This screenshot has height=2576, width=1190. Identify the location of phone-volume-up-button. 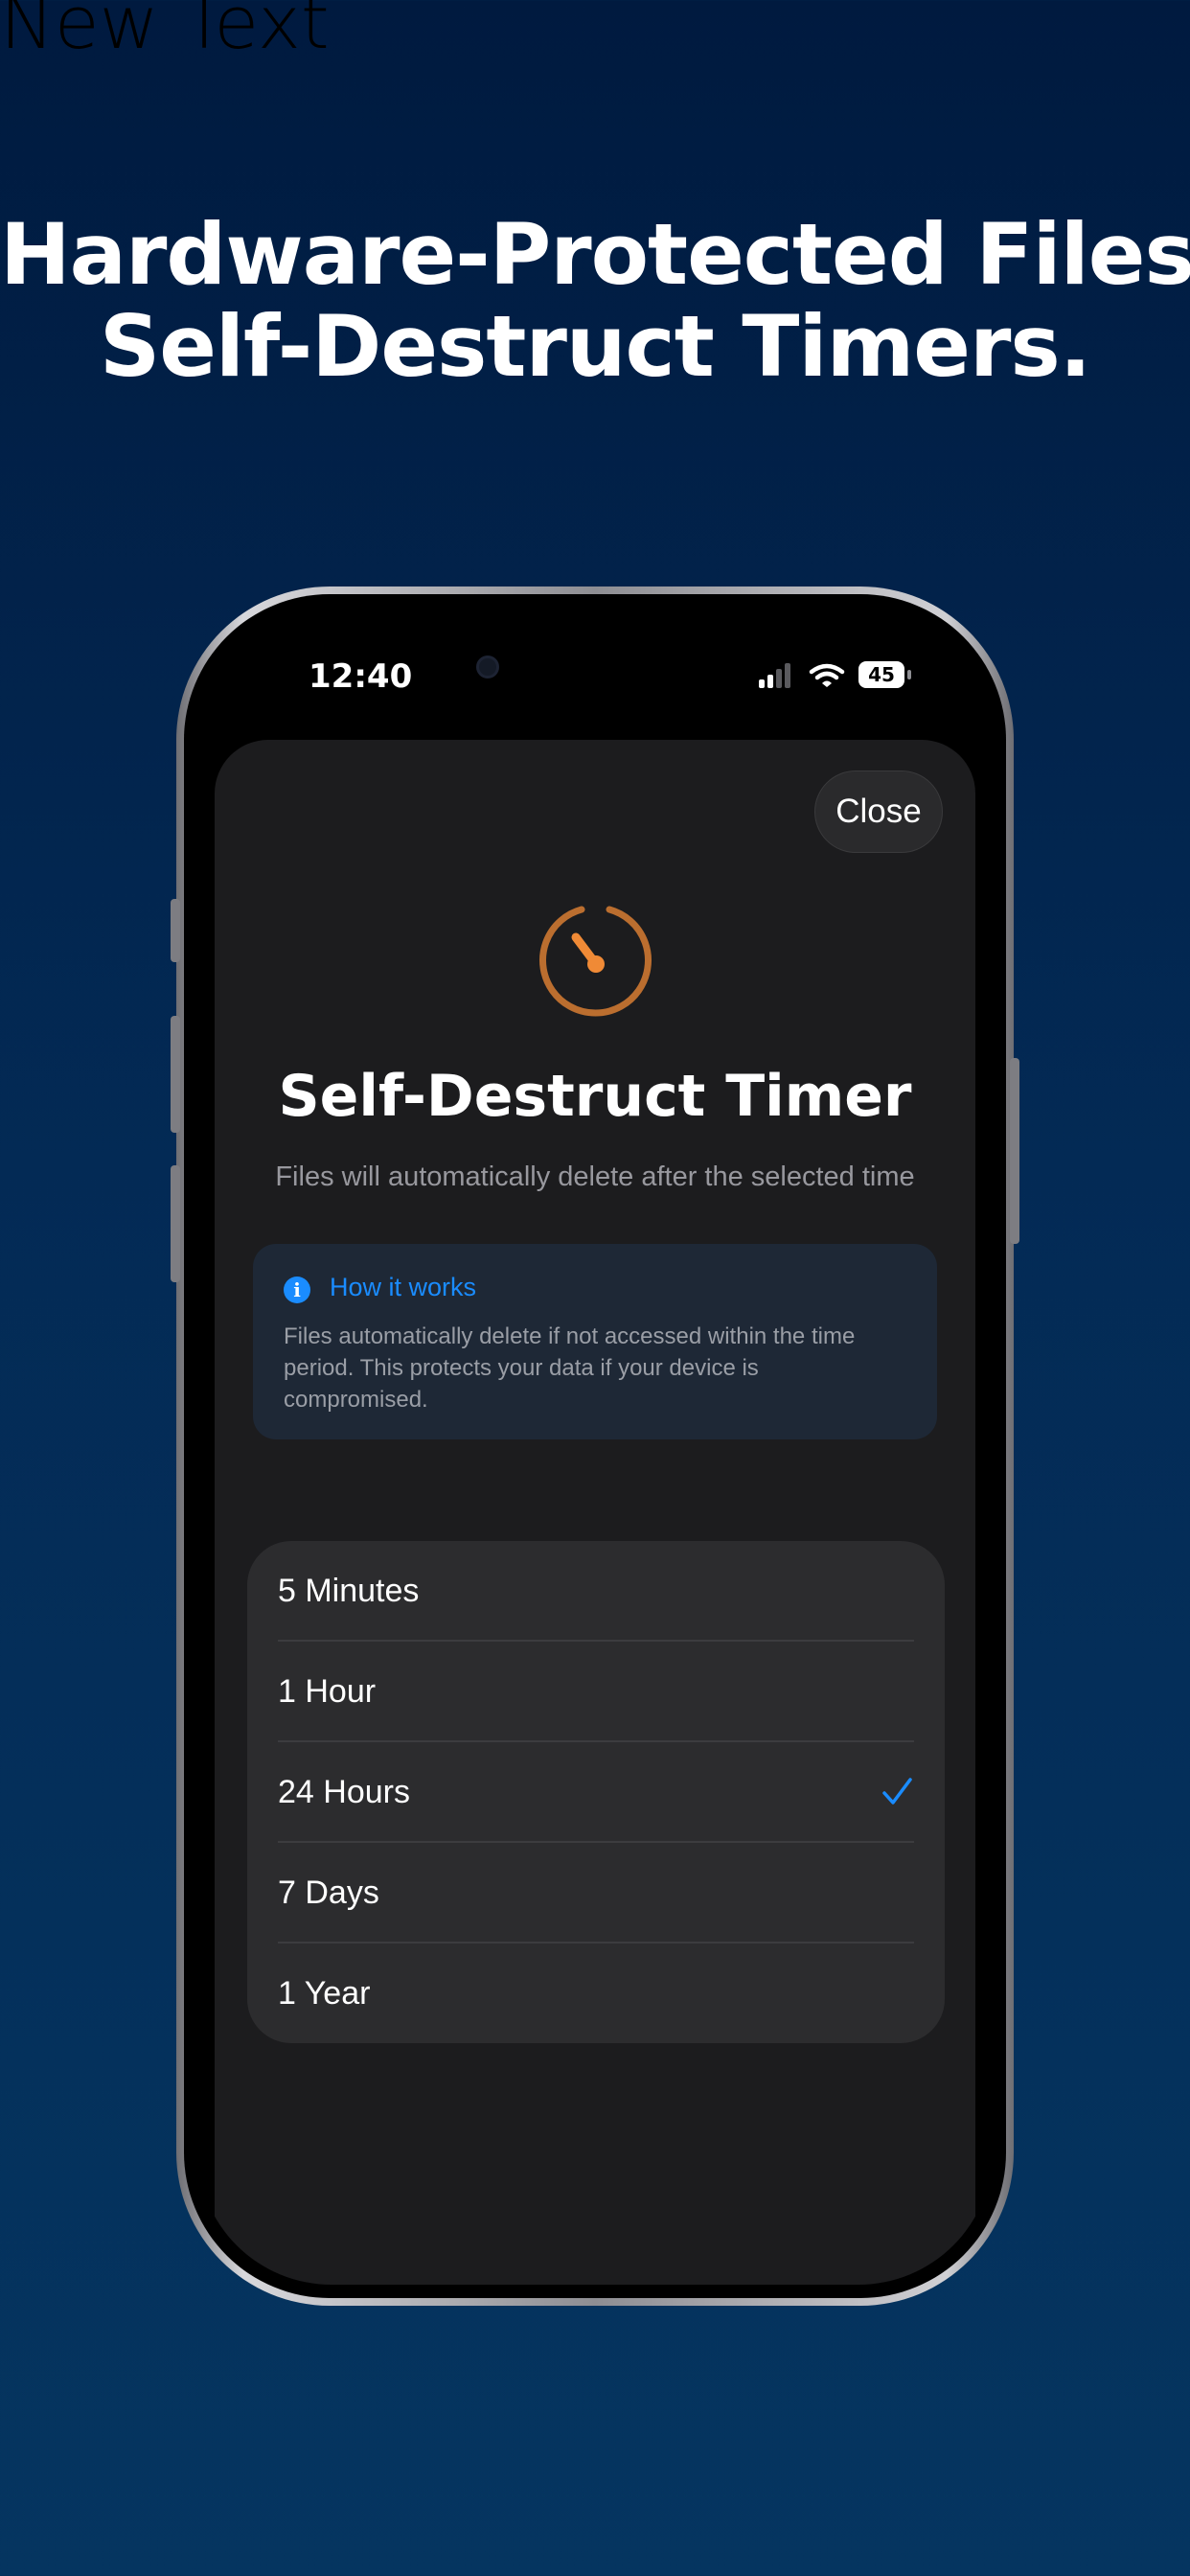
(175, 1074).